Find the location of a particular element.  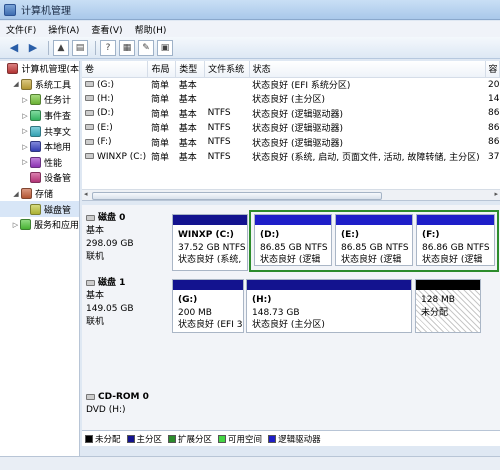

volume-name: (F:) is located at coordinates (104, 142).